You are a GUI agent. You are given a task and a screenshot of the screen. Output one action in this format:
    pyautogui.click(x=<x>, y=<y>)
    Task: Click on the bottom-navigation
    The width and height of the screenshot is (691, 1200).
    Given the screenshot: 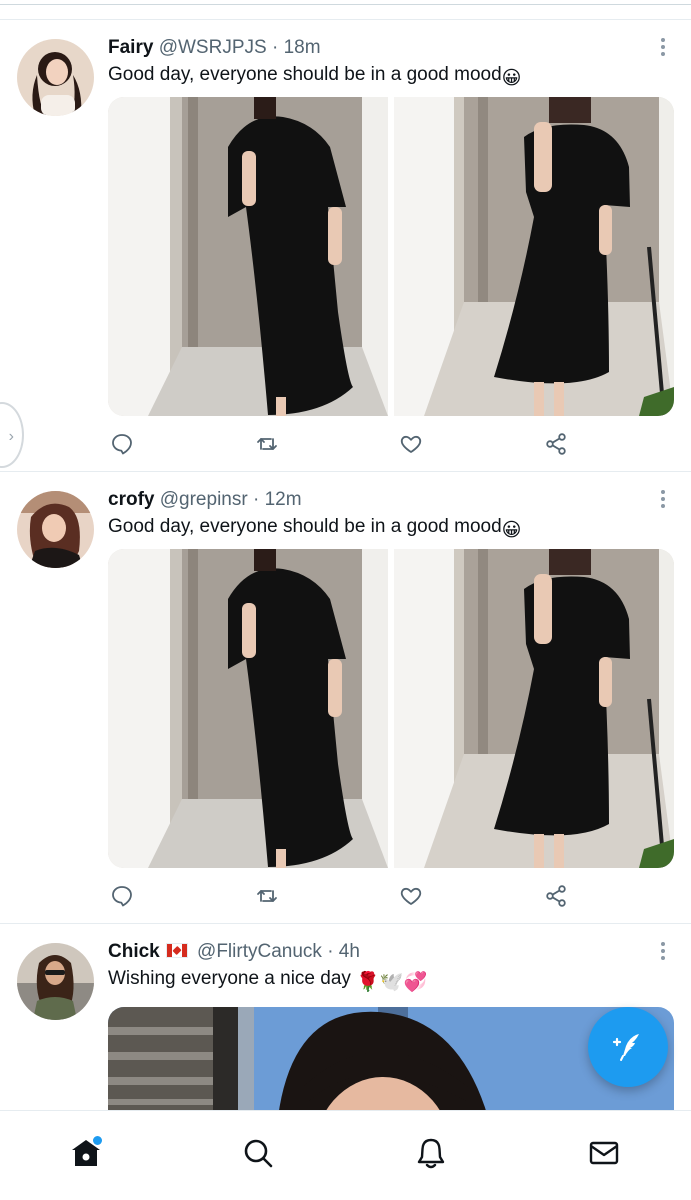 What is the action you would take?
    pyautogui.click(x=345, y=1155)
    